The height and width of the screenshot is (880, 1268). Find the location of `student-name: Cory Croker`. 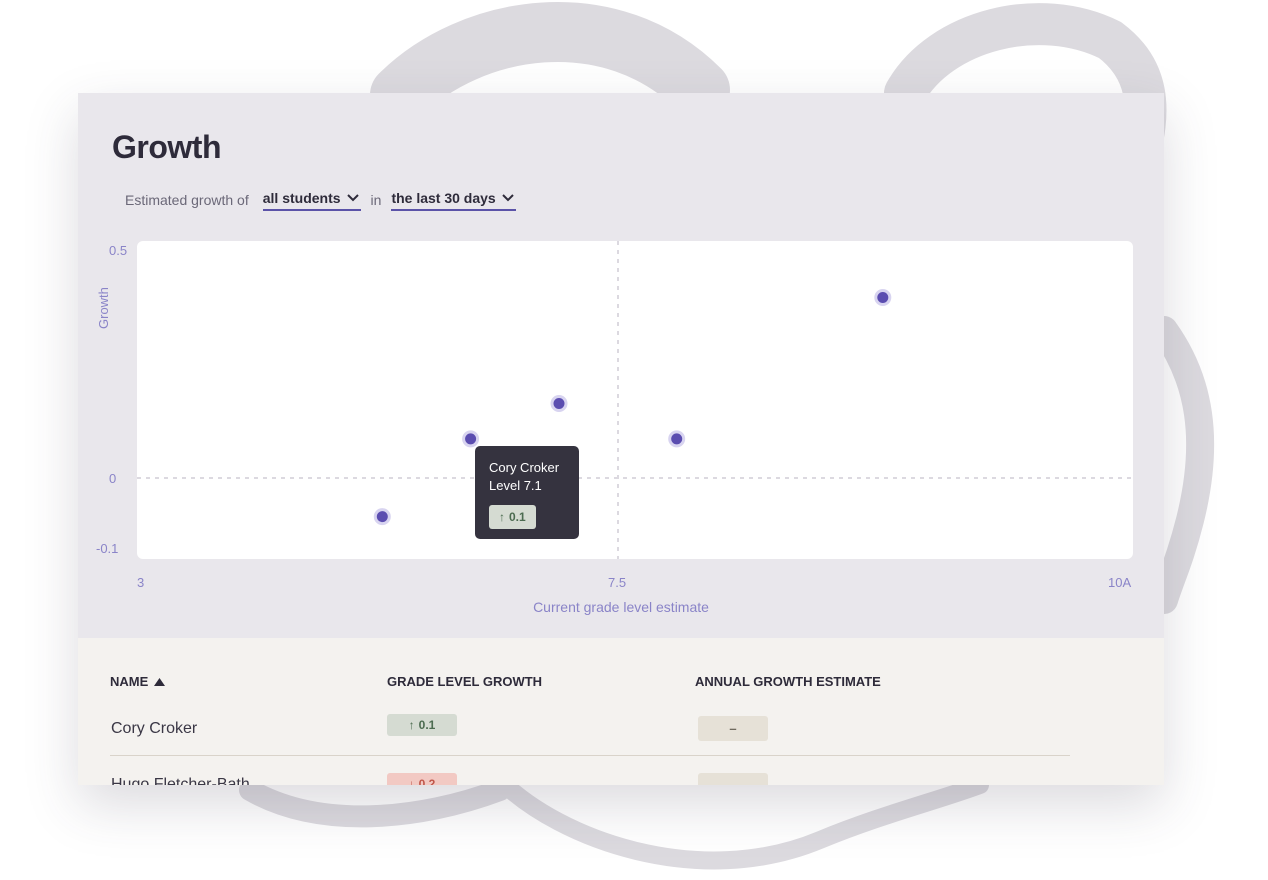

student-name: Cory Croker is located at coordinates (154, 729).